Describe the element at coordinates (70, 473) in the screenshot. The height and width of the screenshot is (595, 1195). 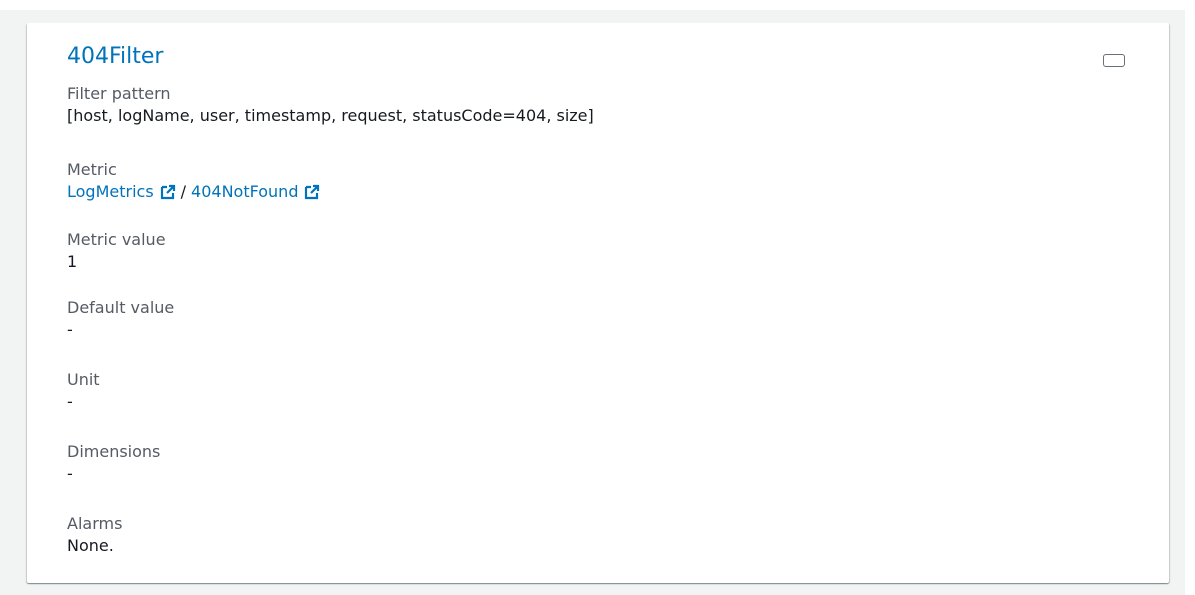
I see `dimensions-value: -` at that location.